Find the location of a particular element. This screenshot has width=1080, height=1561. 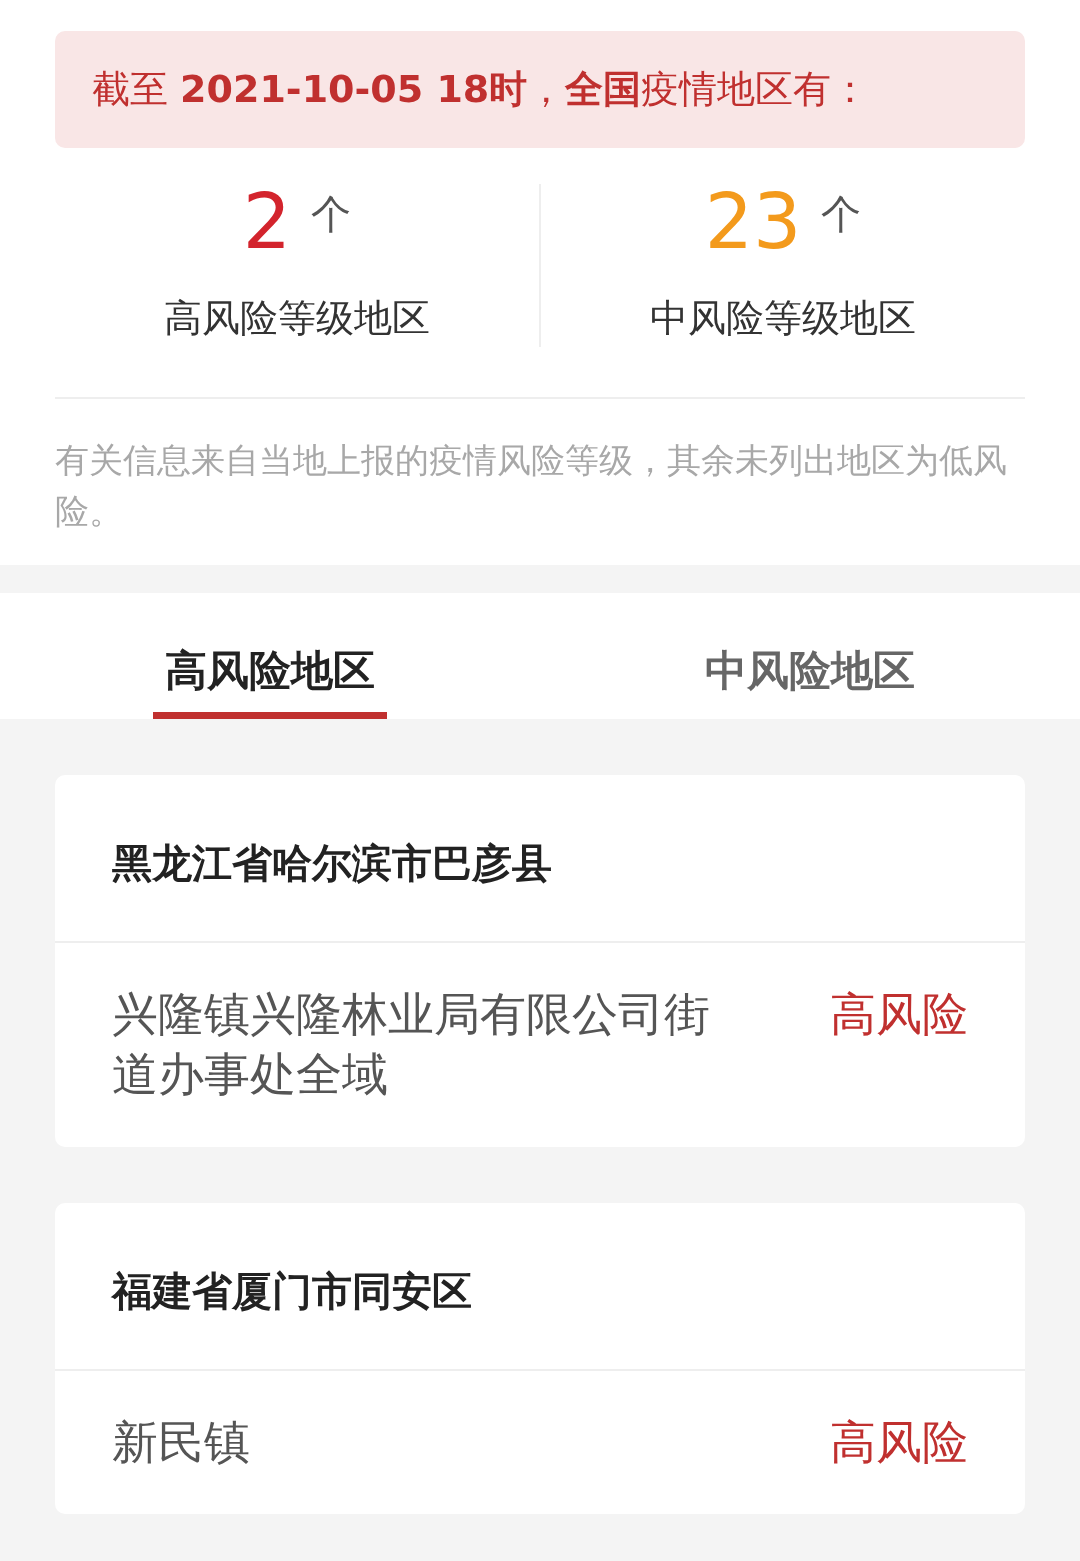

area-name: 新民镇 is located at coordinates (181, 1442).